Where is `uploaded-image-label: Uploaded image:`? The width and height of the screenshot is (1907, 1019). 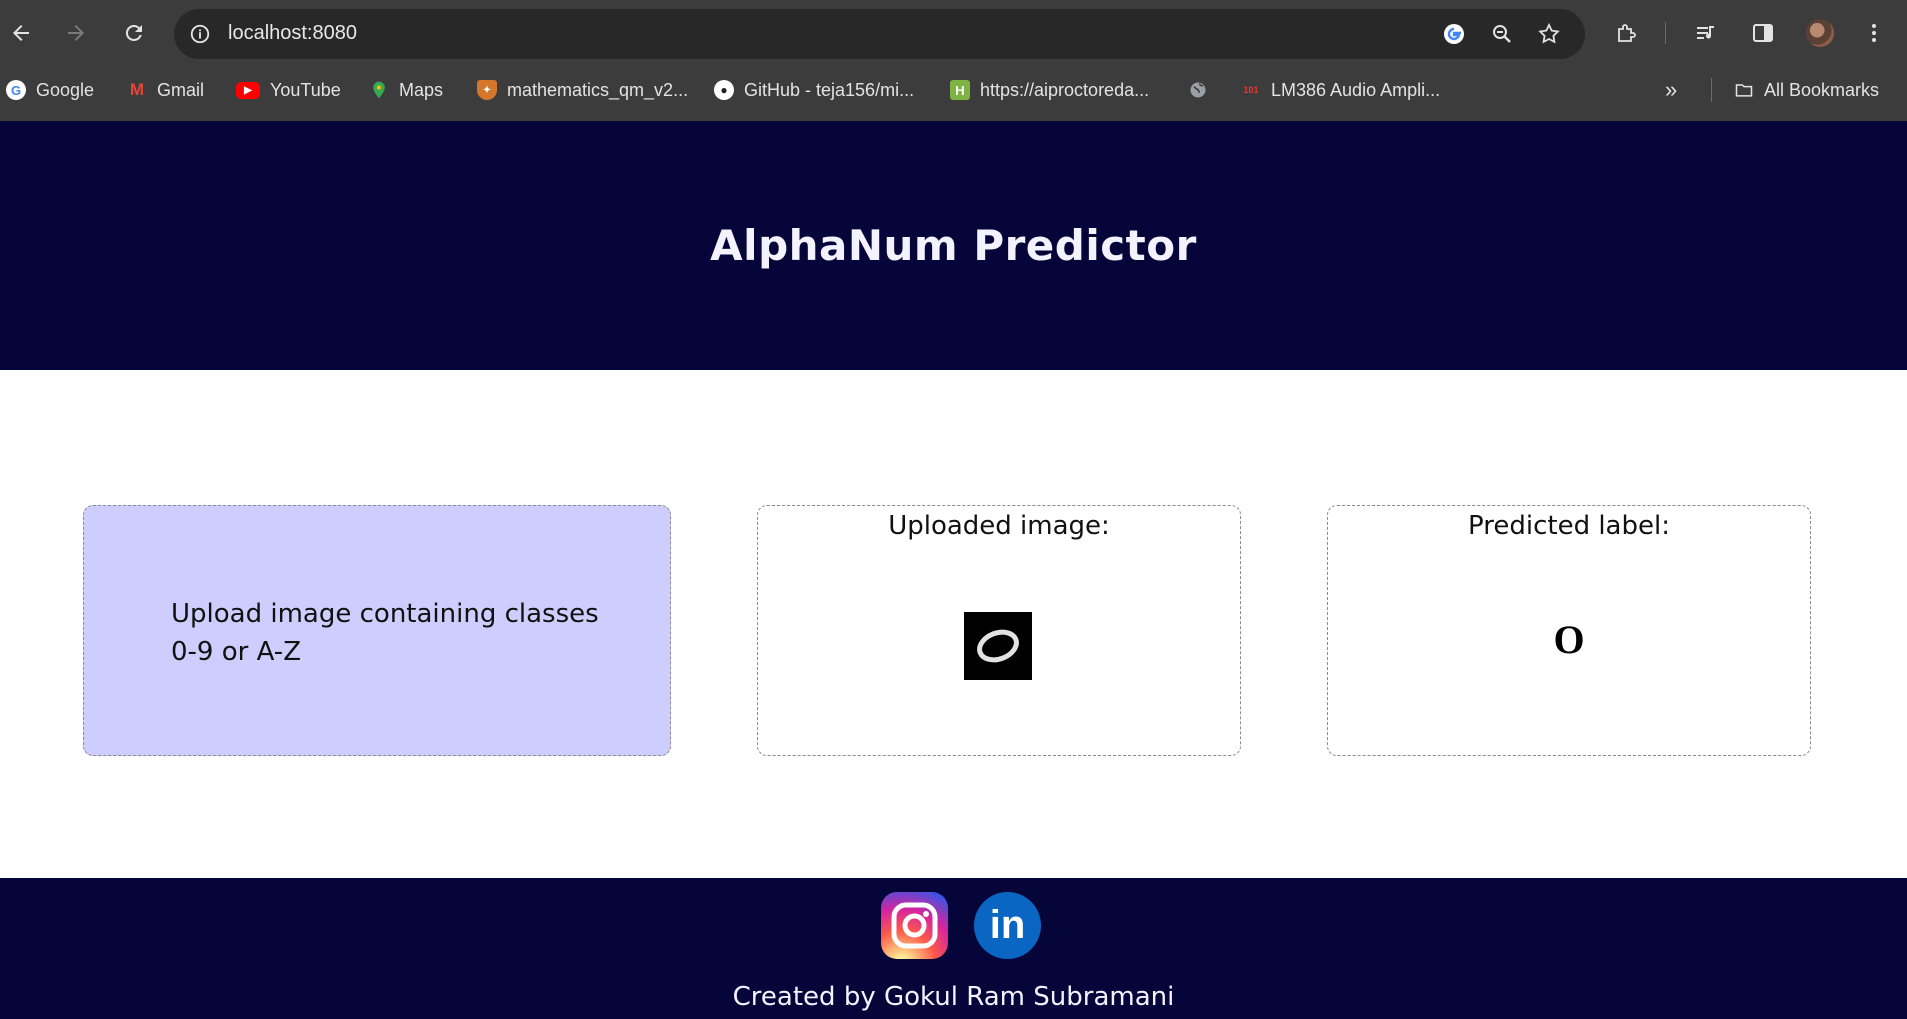 uploaded-image-label: Uploaded image: is located at coordinates (999, 526).